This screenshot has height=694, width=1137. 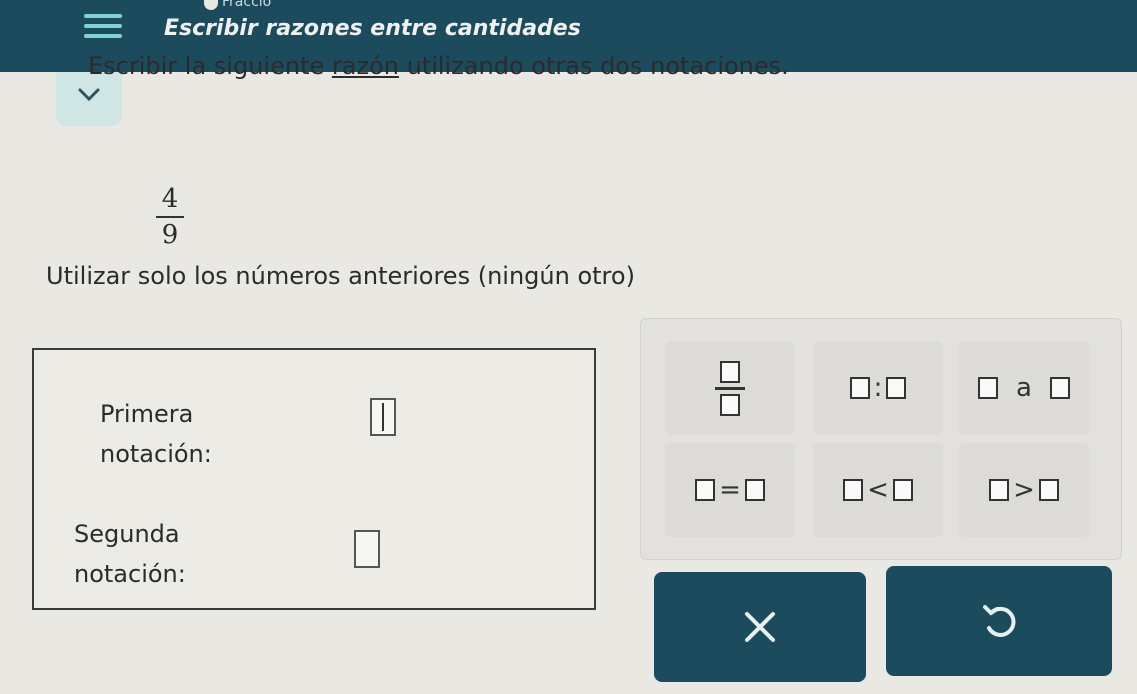 What do you see at coordinates (156, 434) in the screenshot?
I see `first-notation-label: Primera notación:` at bounding box center [156, 434].